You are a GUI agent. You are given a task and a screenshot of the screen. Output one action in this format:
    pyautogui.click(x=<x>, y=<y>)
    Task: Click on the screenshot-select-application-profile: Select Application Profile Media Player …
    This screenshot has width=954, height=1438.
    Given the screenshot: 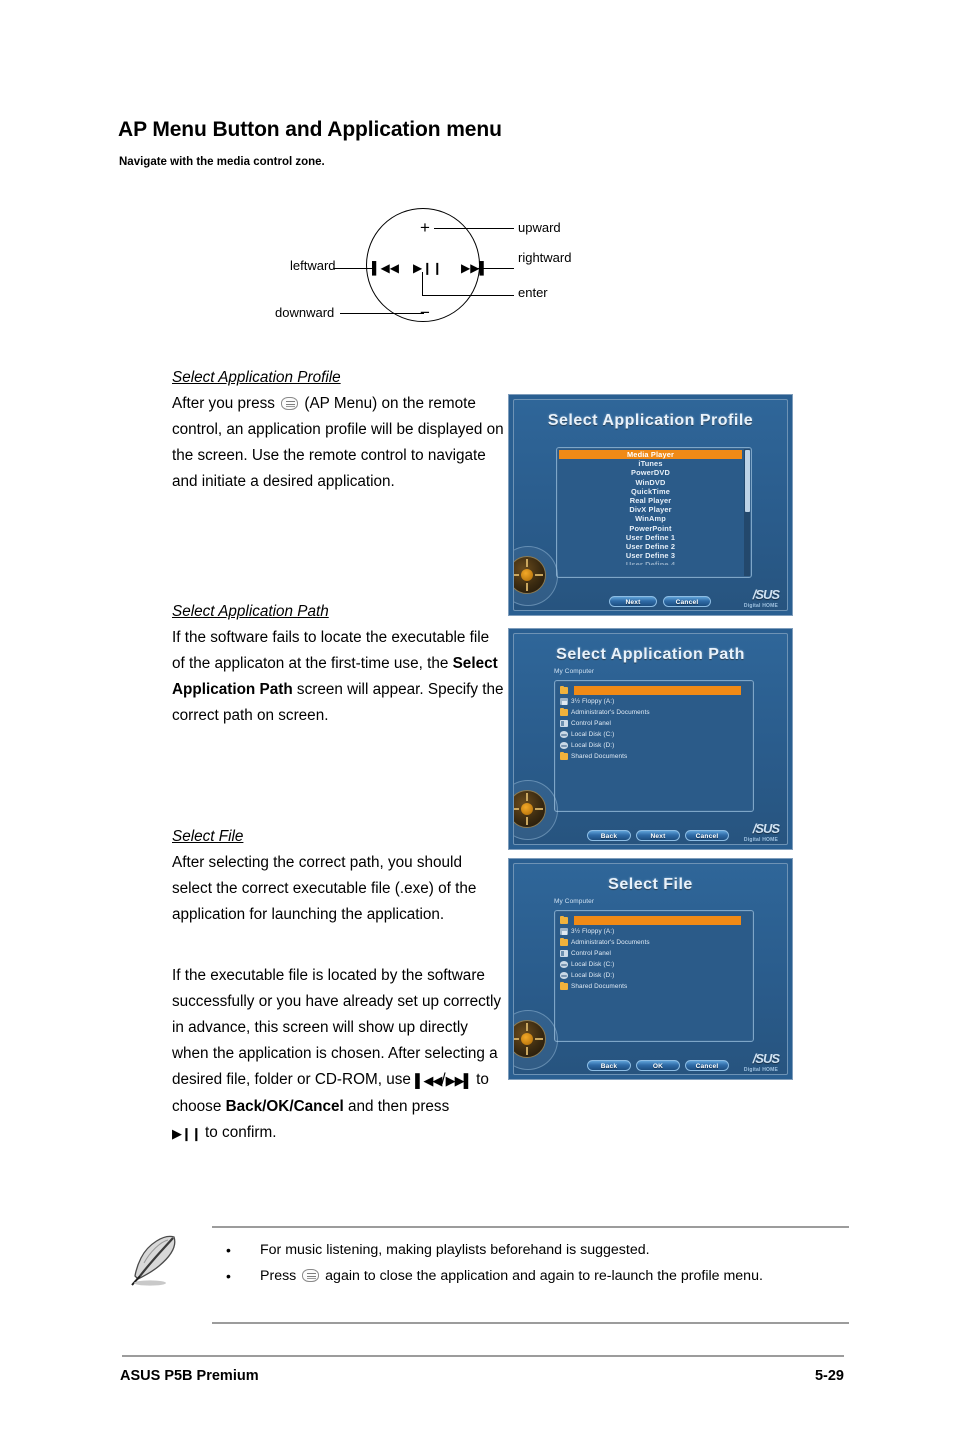 What is the action you would take?
    pyautogui.click(x=650, y=505)
    